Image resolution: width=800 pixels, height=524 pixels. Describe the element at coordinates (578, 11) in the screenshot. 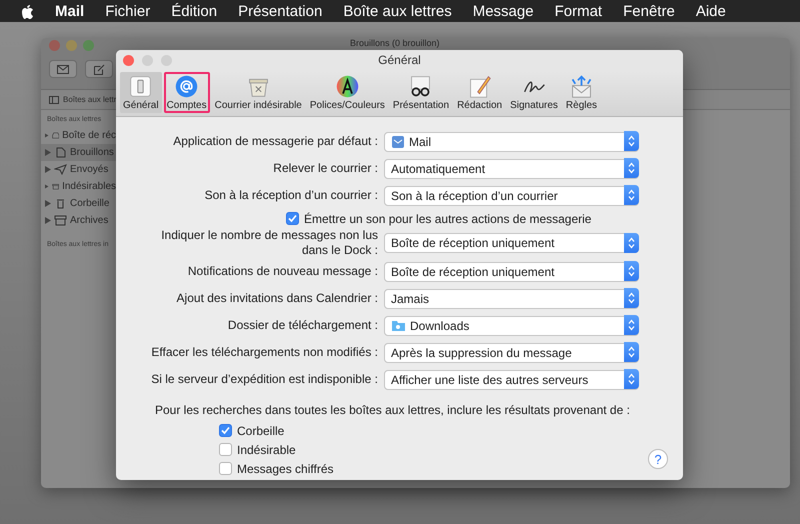

I see `menu-item: Format` at that location.